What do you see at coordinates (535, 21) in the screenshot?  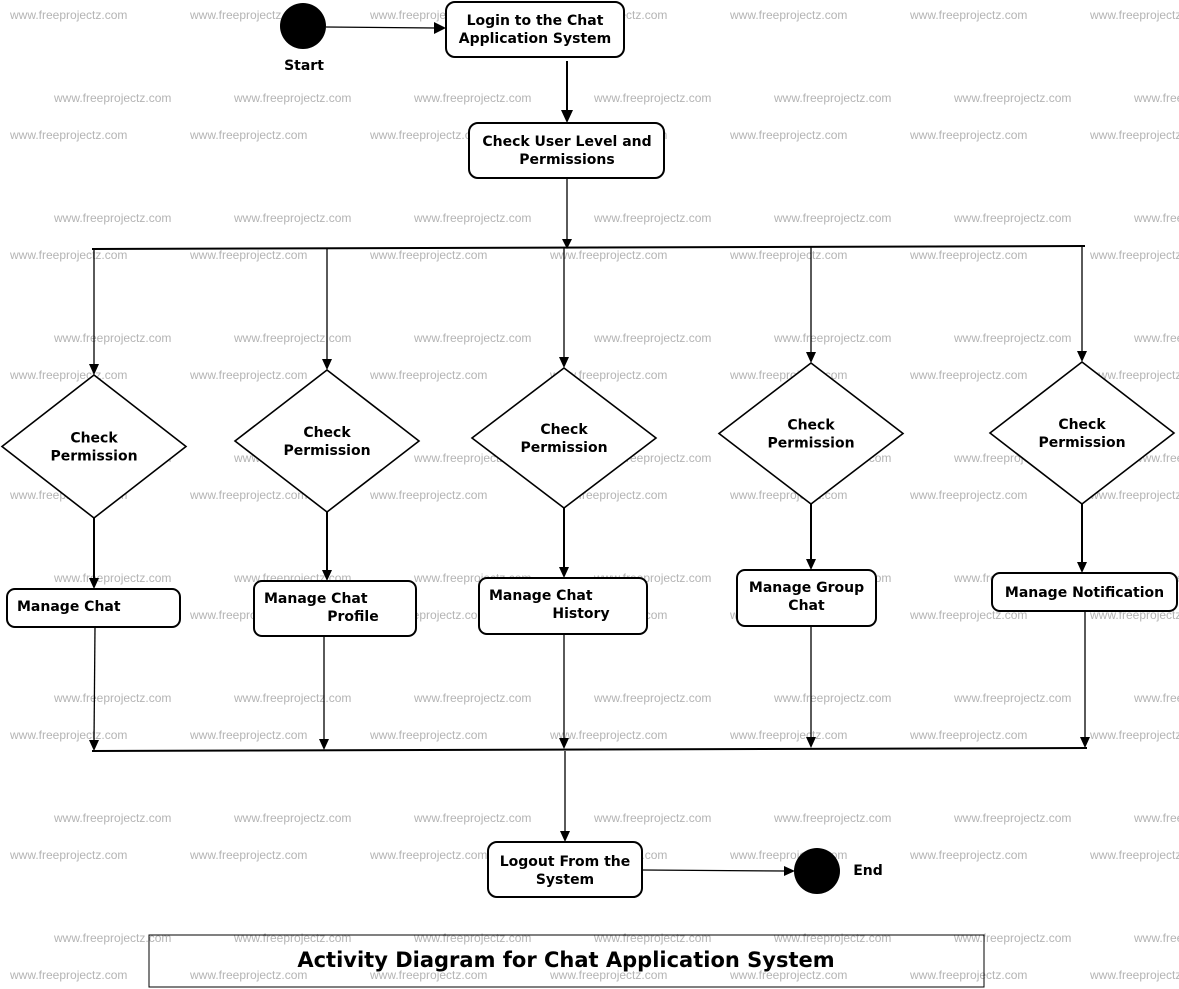 I see `login-line-1: Login to the Chat` at bounding box center [535, 21].